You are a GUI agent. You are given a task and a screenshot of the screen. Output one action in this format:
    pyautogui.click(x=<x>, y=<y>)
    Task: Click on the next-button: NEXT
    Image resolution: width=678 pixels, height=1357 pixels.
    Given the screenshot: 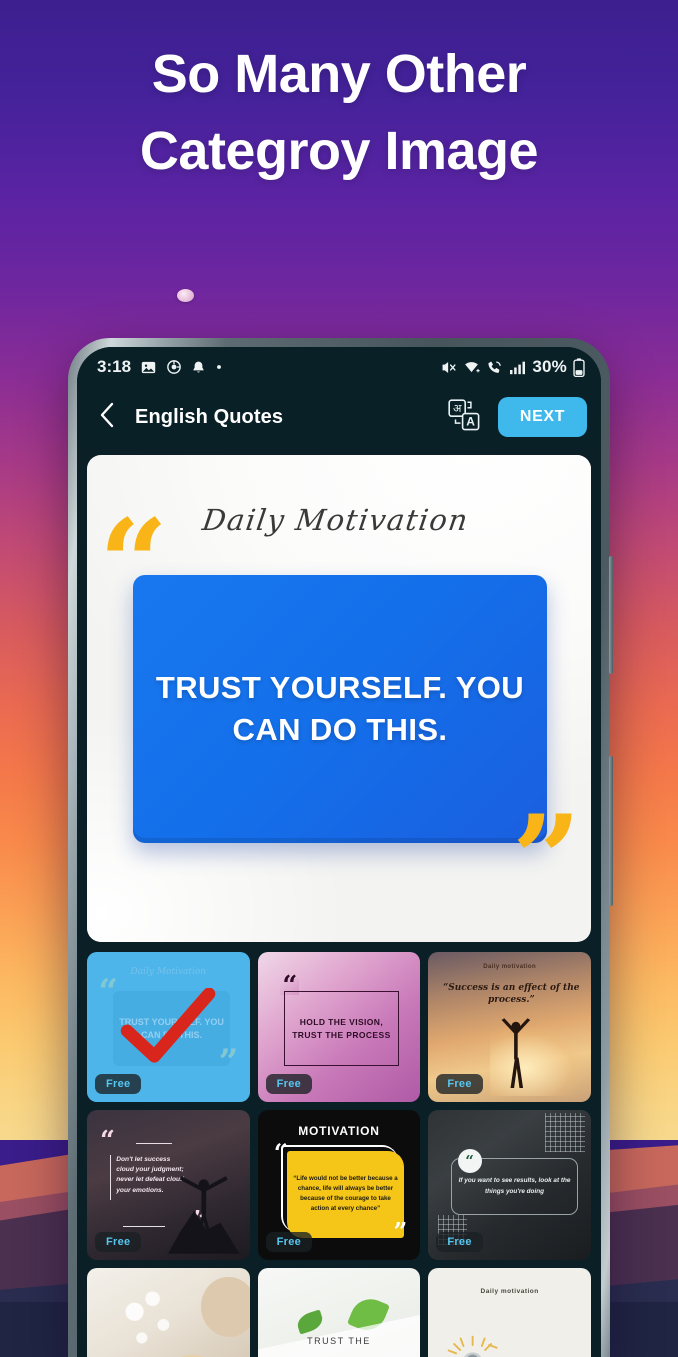 What is the action you would take?
    pyautogui.click(x=542, y=417)
    